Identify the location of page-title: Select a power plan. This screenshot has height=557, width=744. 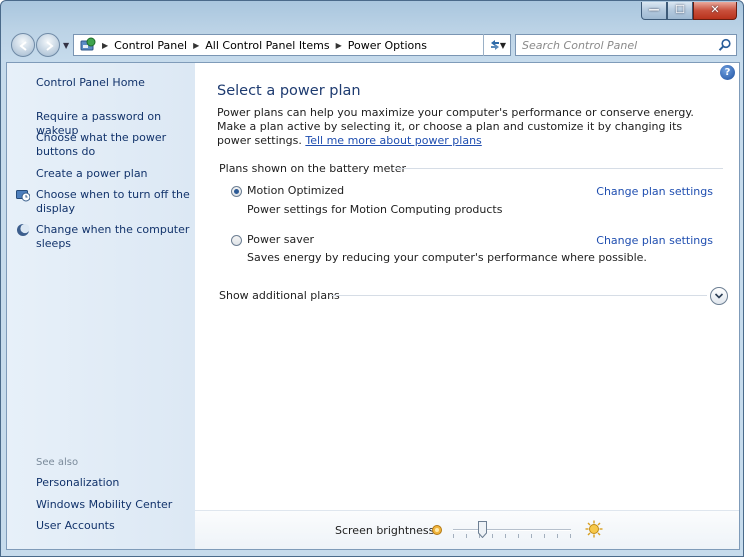
(289, 91).